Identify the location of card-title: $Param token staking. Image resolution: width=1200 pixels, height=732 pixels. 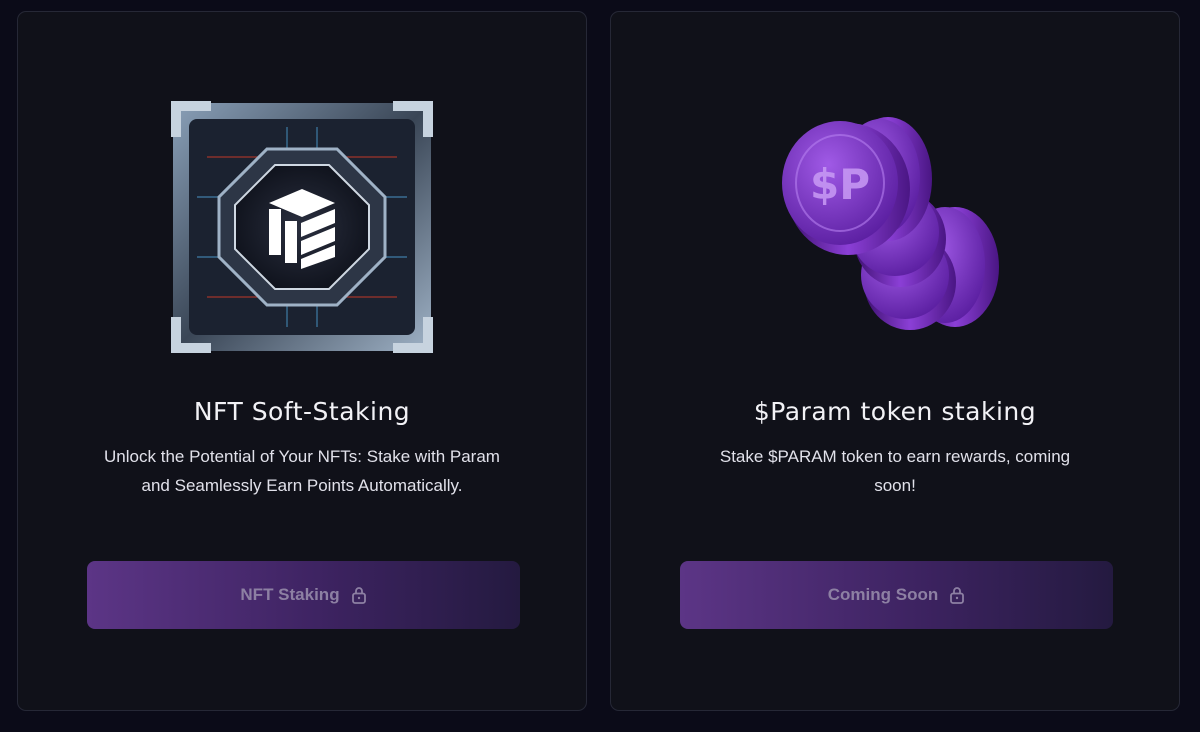
(895, 411).